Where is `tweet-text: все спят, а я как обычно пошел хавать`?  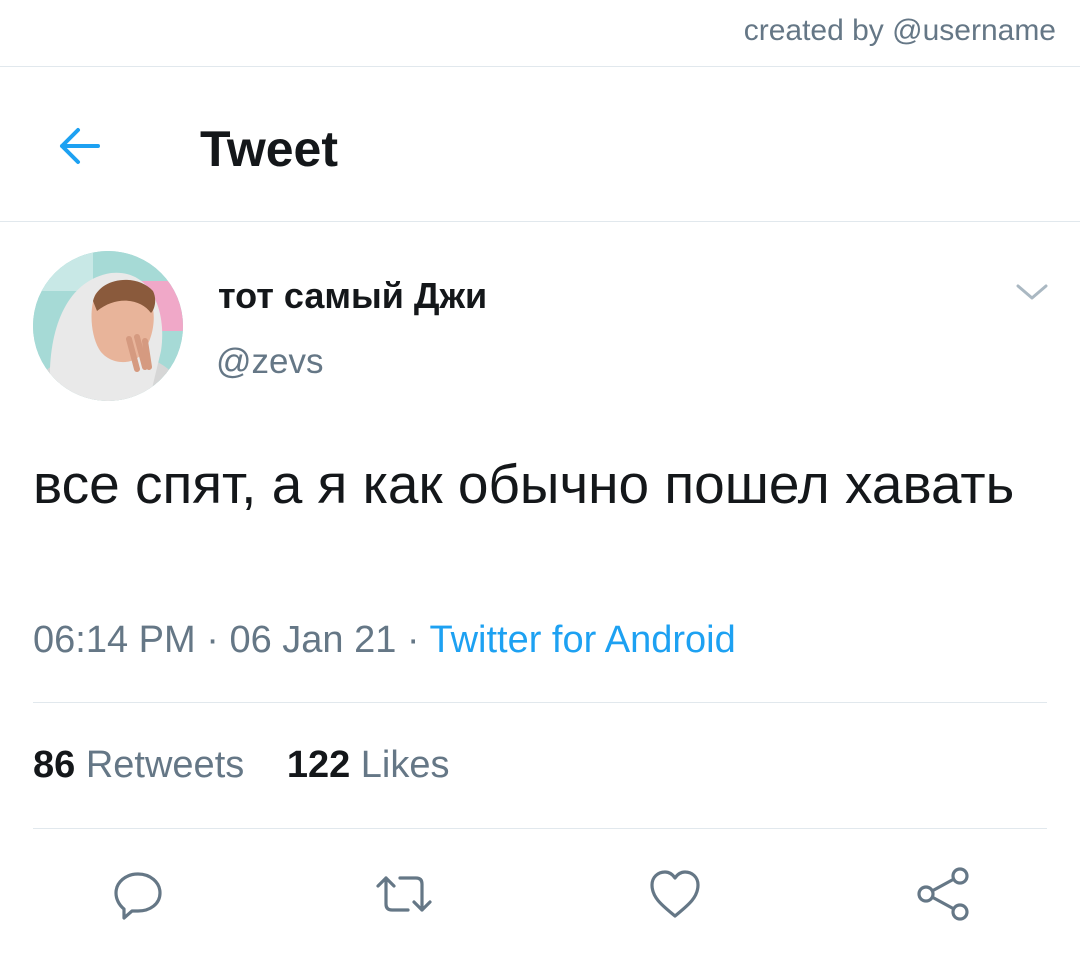
tweet-text: все спят, а я как обычно пошел хавать is located at coordinates (524, 484).